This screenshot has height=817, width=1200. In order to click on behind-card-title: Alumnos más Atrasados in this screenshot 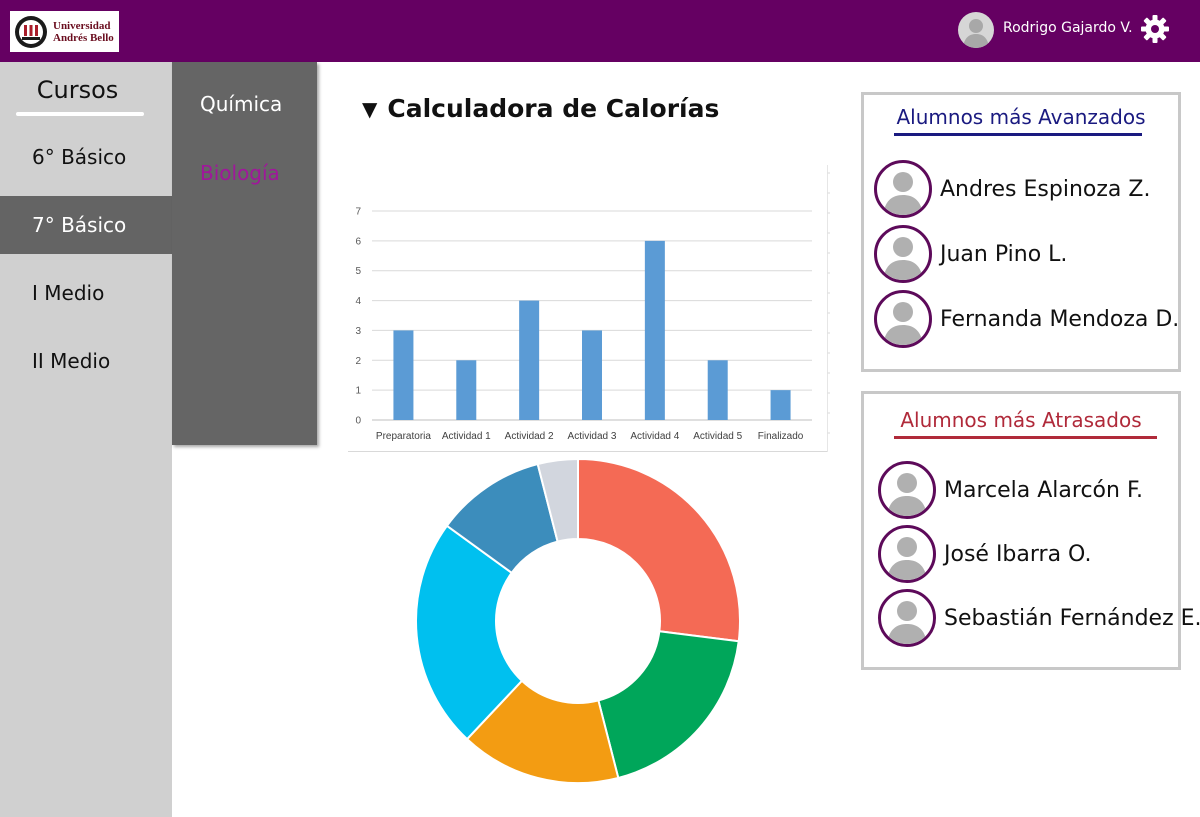, I will do `click(1021, 420)`.